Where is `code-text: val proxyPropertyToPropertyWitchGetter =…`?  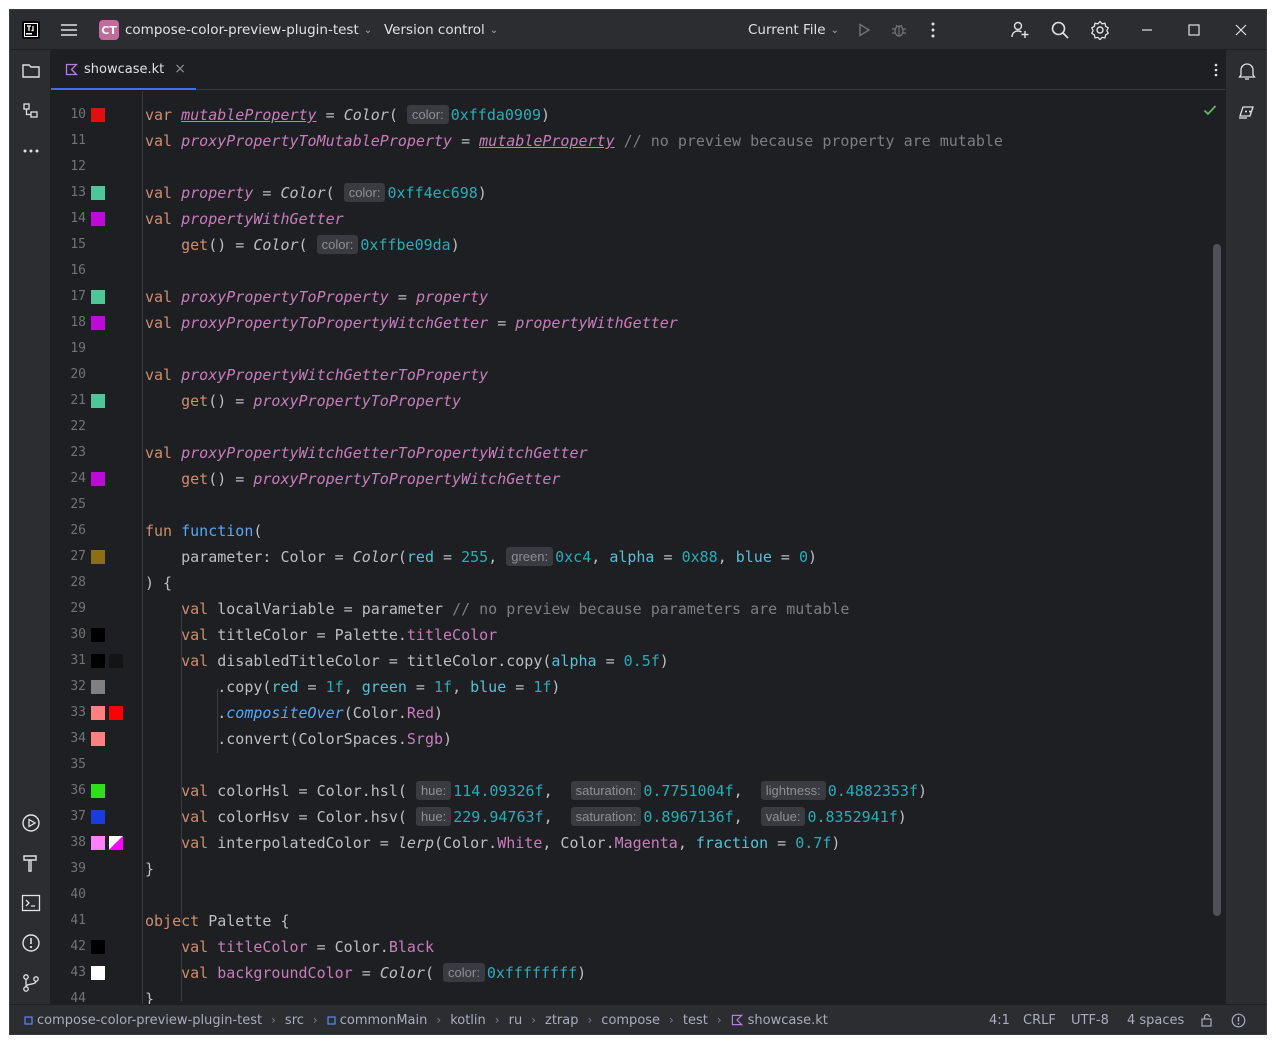
code-text: val proxyPropertyToPropertyWitchGetter =… is located at coordinates (411, 323).